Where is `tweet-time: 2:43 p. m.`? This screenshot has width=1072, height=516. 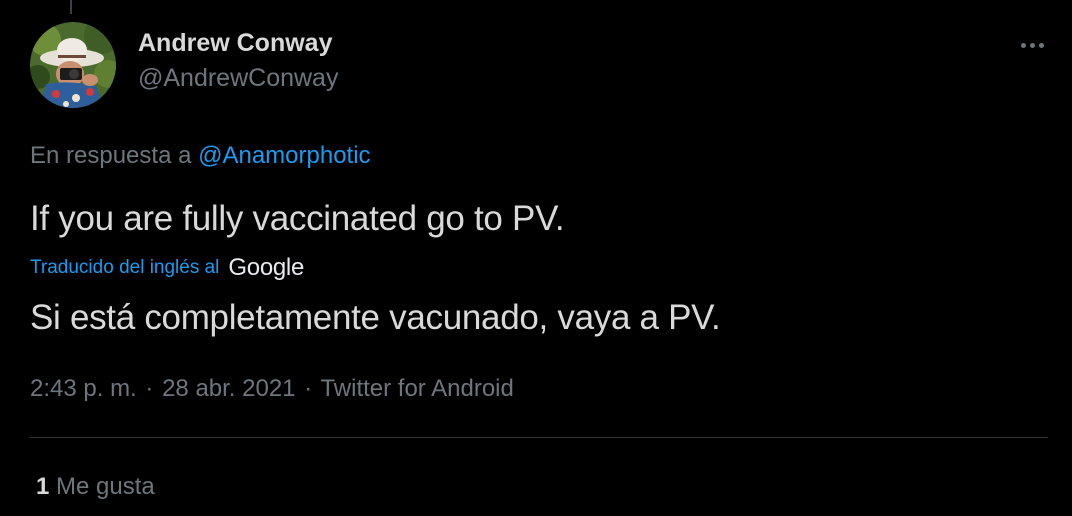 tweet-time: 2:43 p. m. is located at coordinates (83, 388).